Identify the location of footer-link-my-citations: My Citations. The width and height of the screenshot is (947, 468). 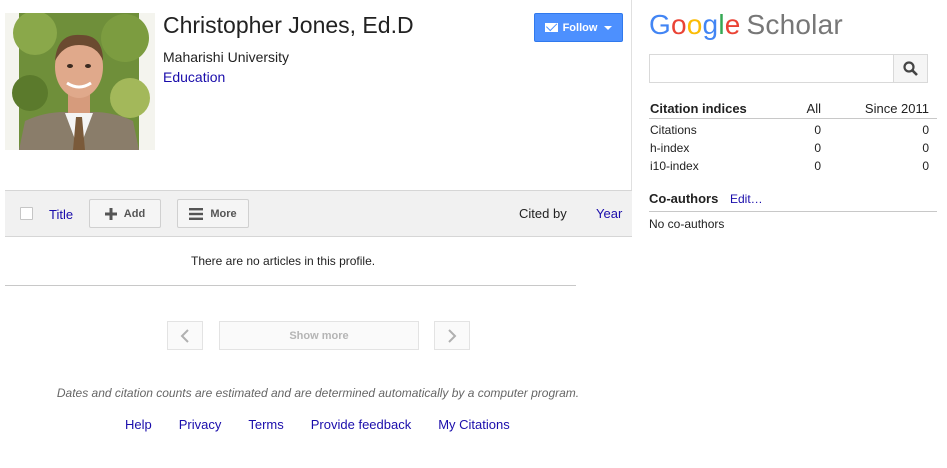
(474, 424).